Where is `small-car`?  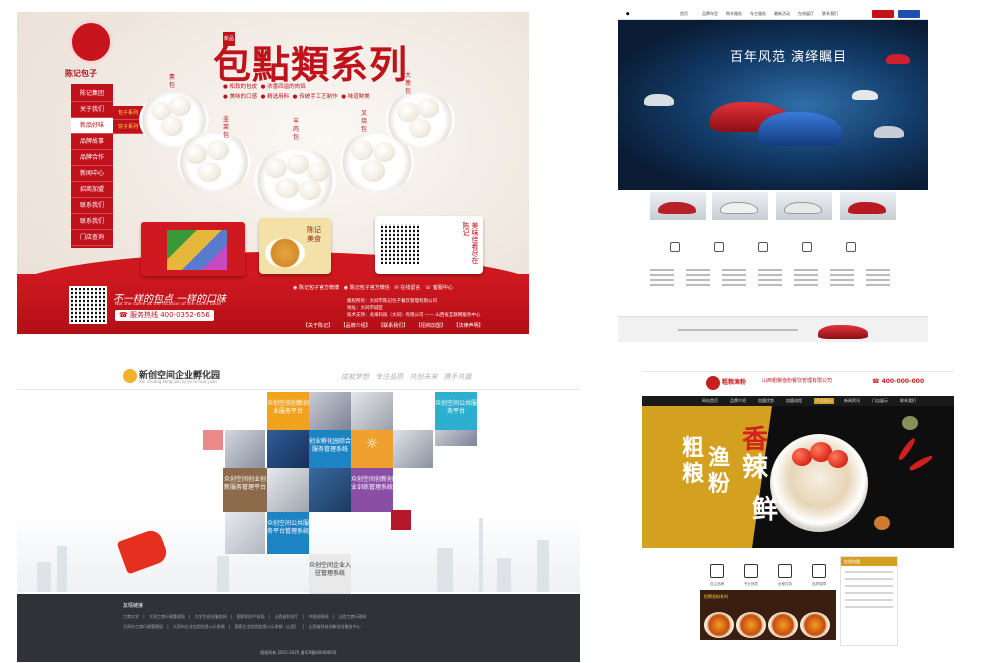 small-car is located at coordinates (865, 95).